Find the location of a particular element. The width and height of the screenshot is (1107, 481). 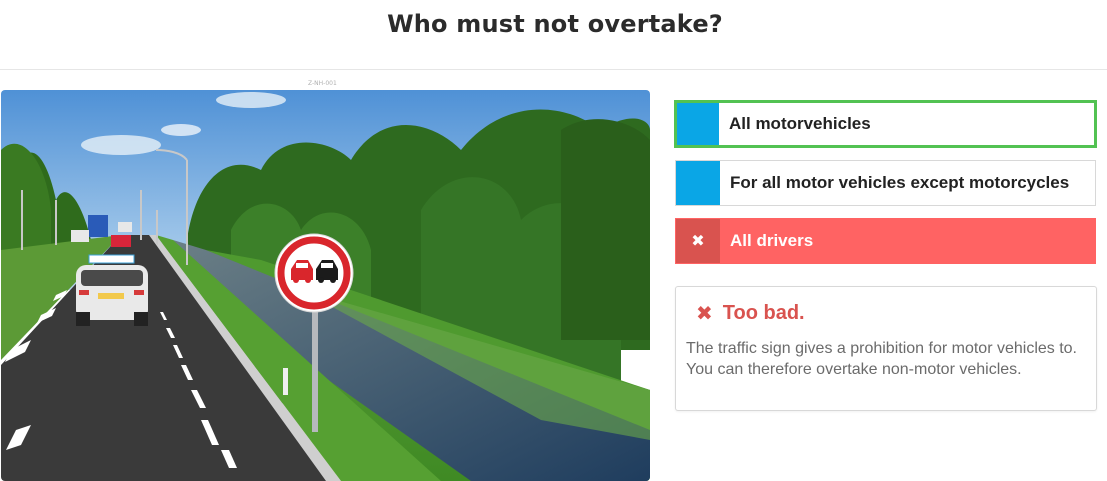

answer-label: All drivers is located at coordinates (772, 240).